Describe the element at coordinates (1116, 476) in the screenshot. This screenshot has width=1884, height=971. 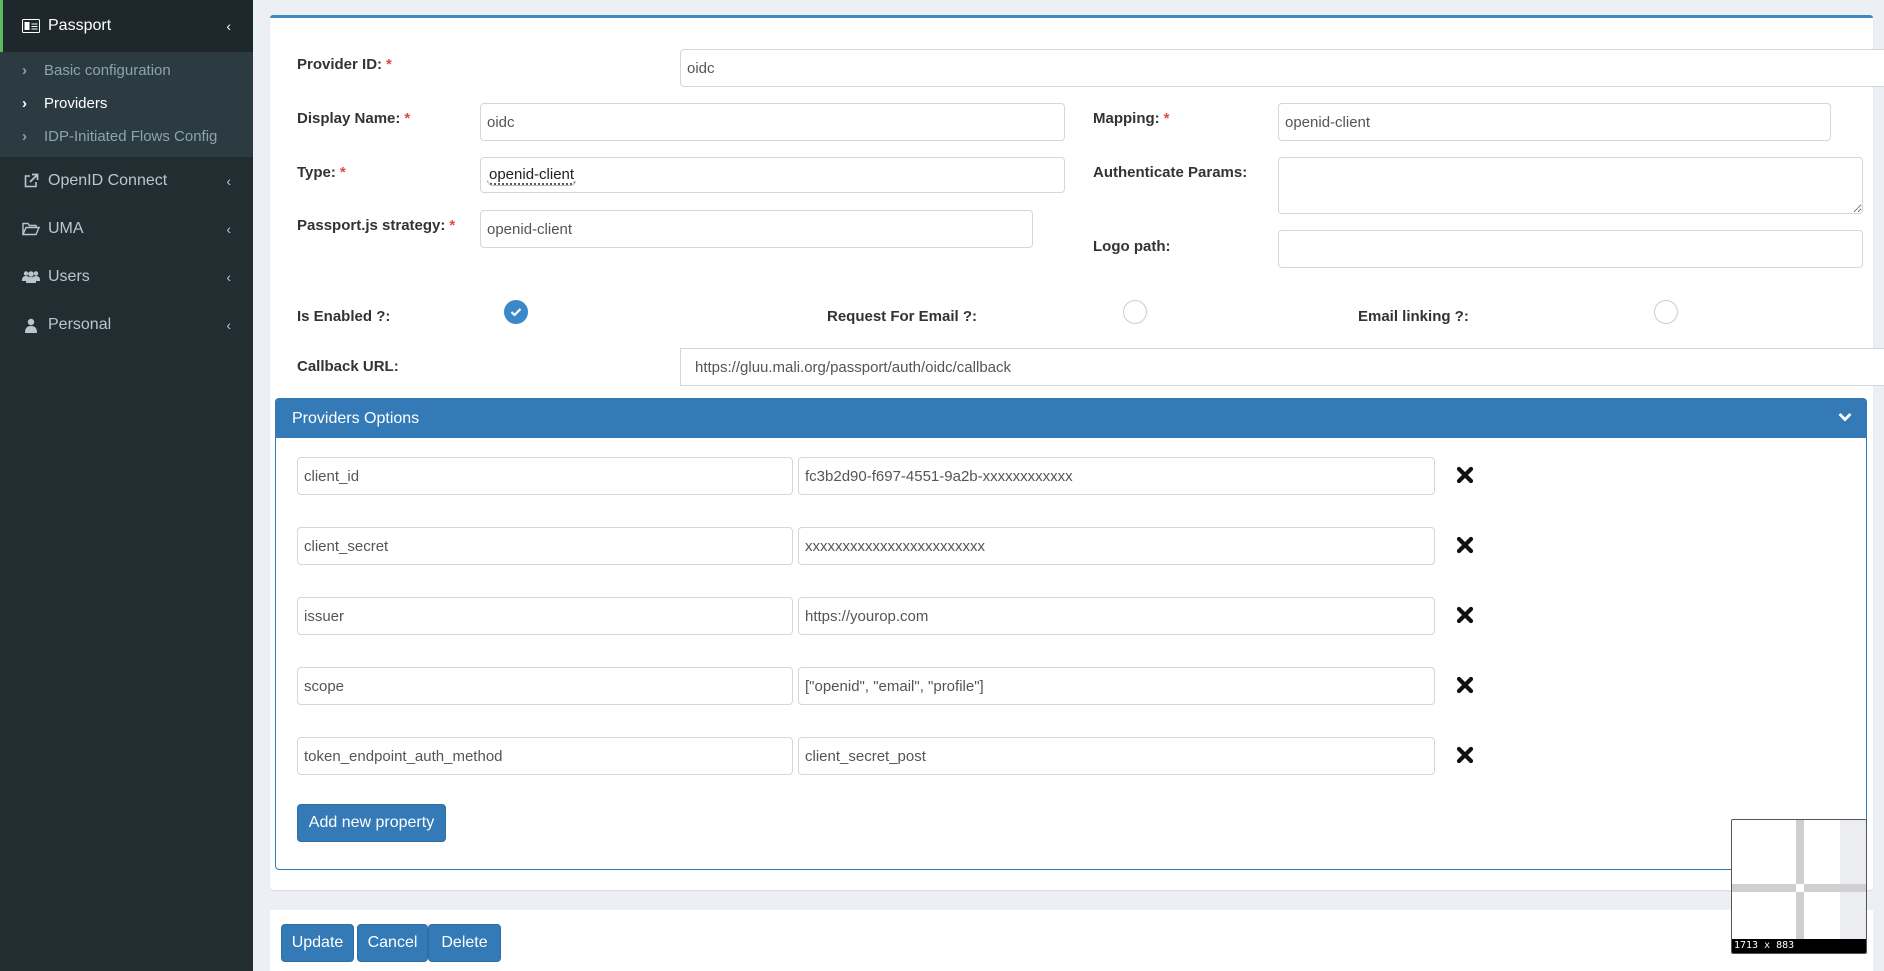
I see `option-value-input: fc3b2d90-f697-4551-9a2b-xxxxxxxxxxxx` at that location.